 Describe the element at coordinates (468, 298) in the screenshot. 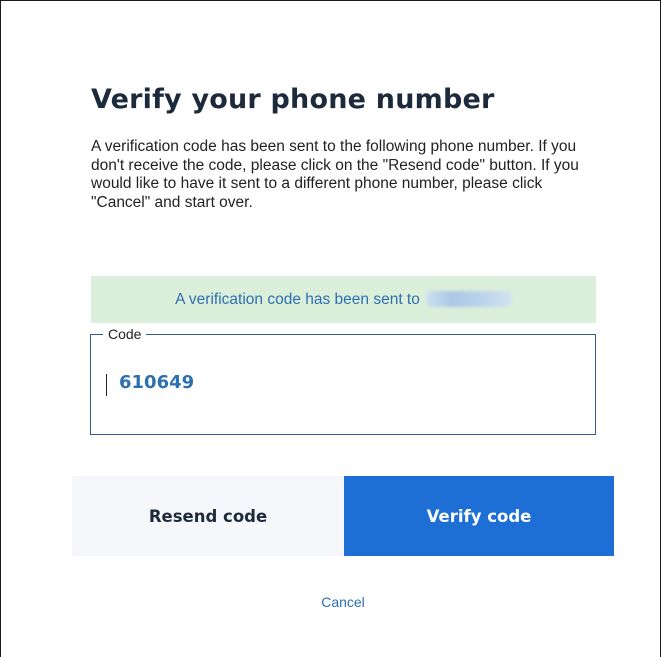

I see `redacted-phone-number` at that location.